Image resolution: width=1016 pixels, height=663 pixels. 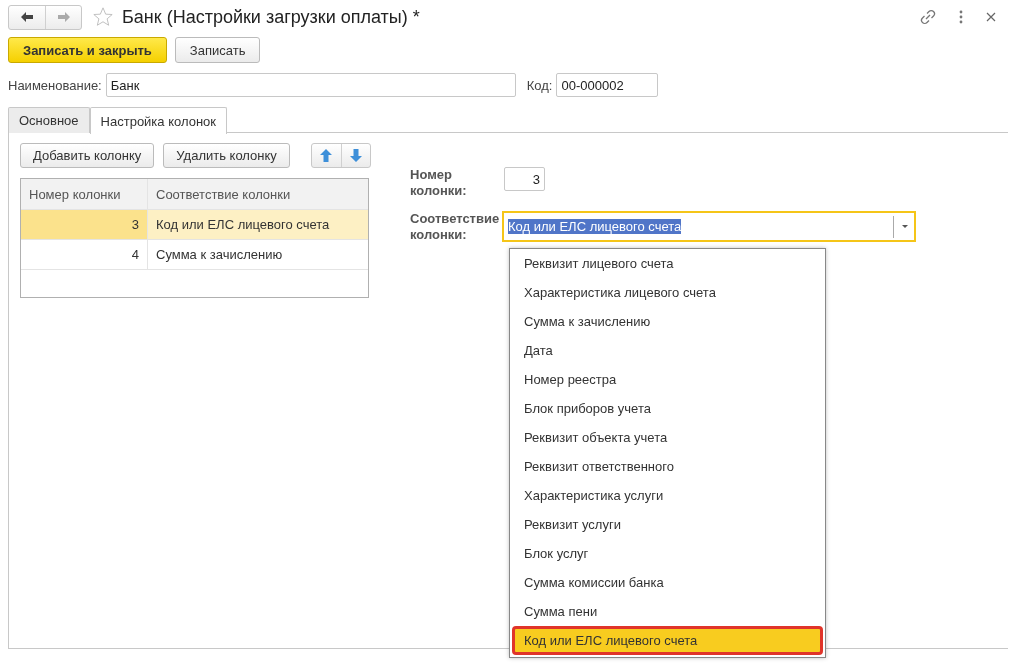 What do you see at coordinates (667, 553) in the screenshot?
I see `dropdown-item: Блок услуг` at bounding box center [667, 553].